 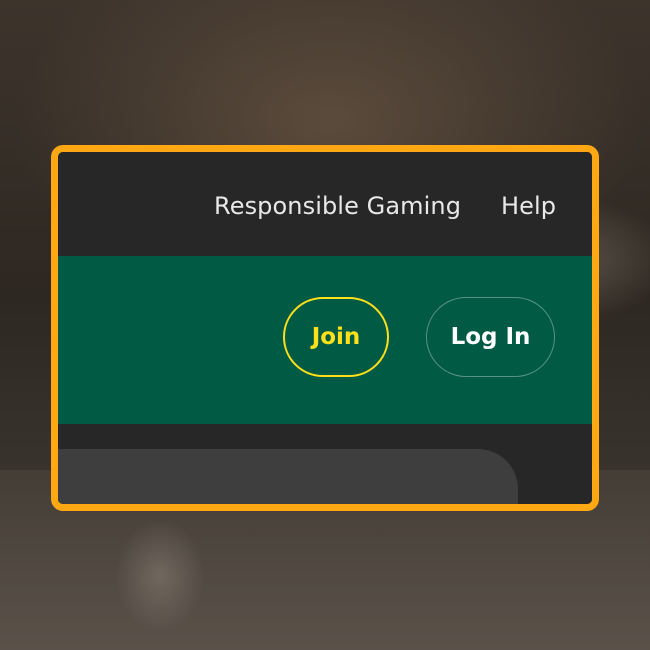 I want to click on content-panel, so click(x=288, y=476).